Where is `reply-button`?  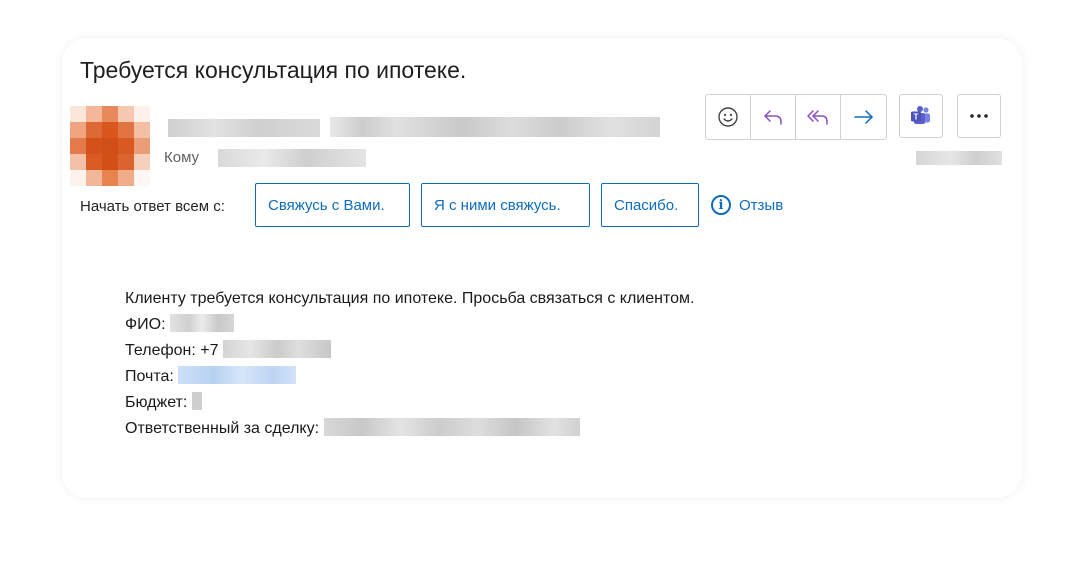 reply-button is located at coordinates (773, 117).